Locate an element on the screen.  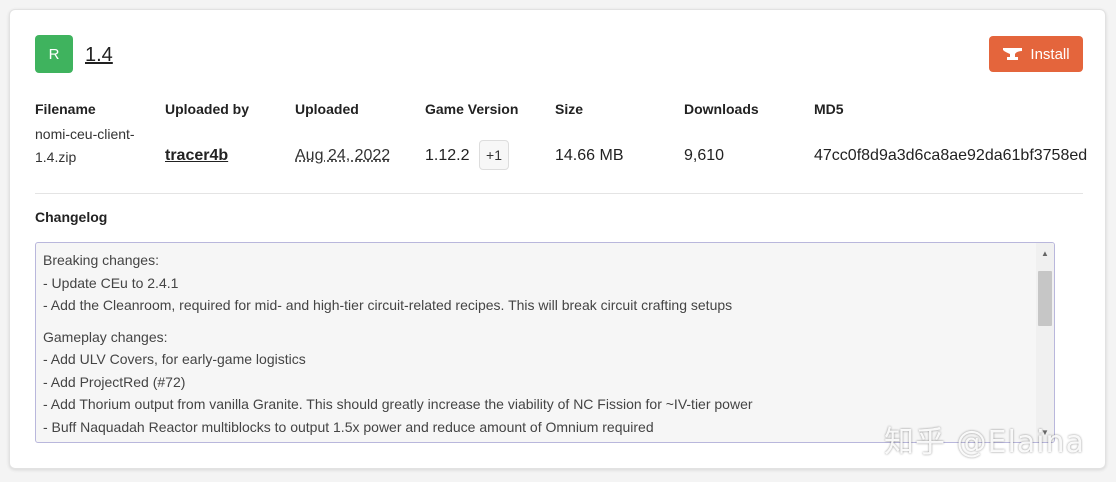
uploader-link: tracer4b is located at coordinates (196, 156).